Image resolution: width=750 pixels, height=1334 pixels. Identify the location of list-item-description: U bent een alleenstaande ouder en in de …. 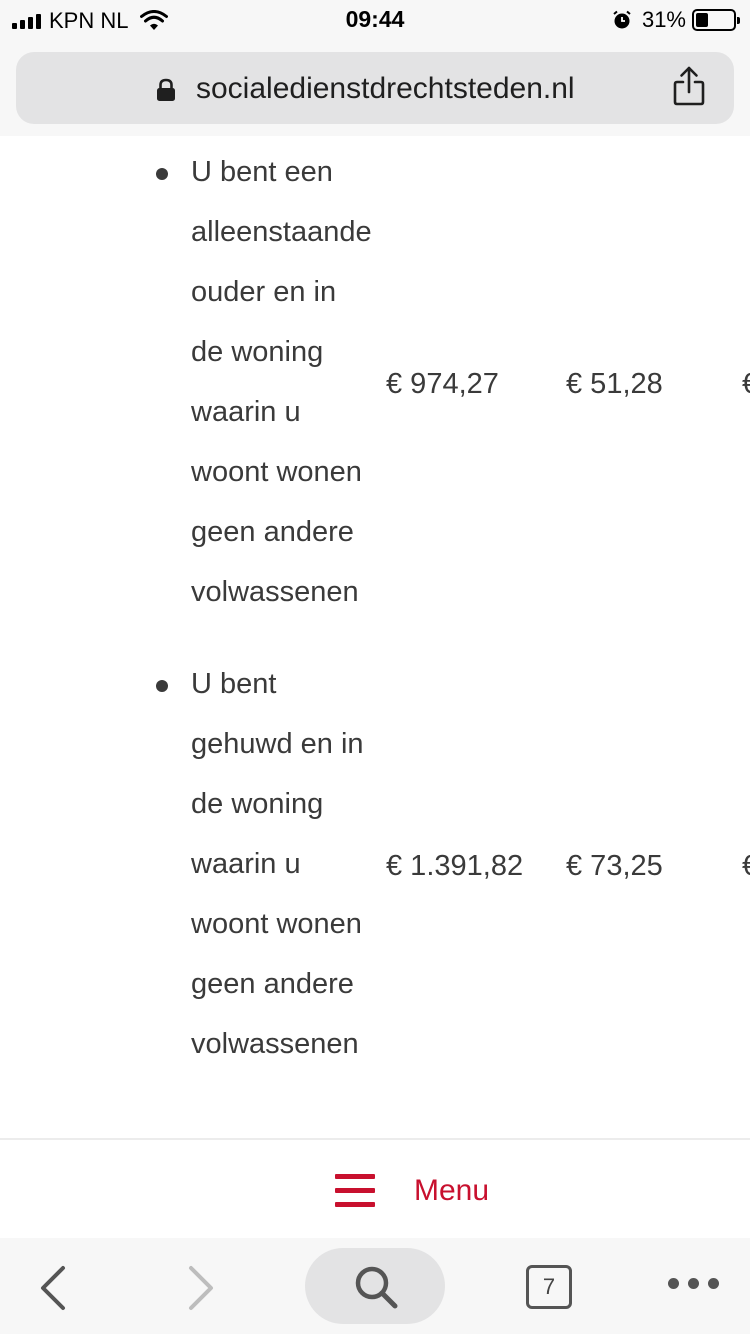
(291, 382).